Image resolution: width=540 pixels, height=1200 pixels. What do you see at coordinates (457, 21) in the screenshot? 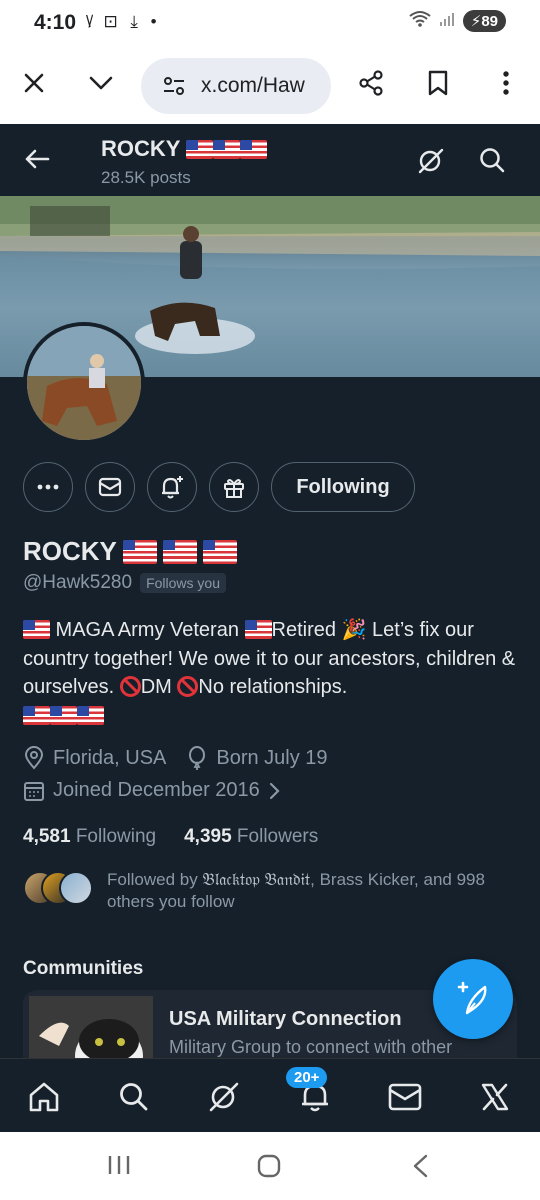
I see `status-right: ⚡89` at bounding box center [457, 21].